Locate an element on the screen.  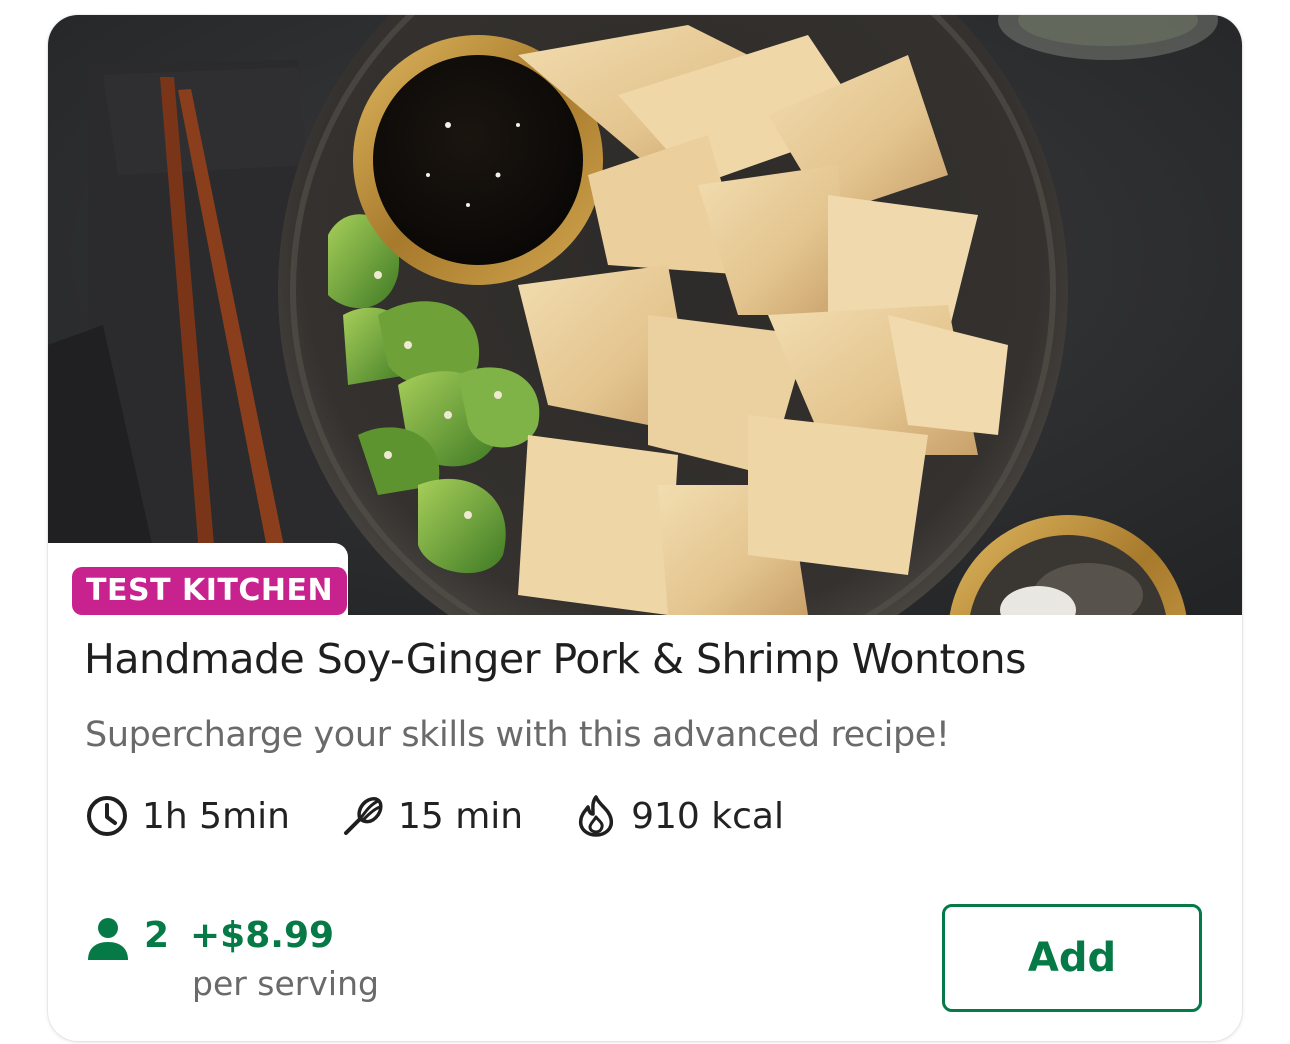
pricing: 2 +$8.99 per serving is located at coordinates (266, 965).